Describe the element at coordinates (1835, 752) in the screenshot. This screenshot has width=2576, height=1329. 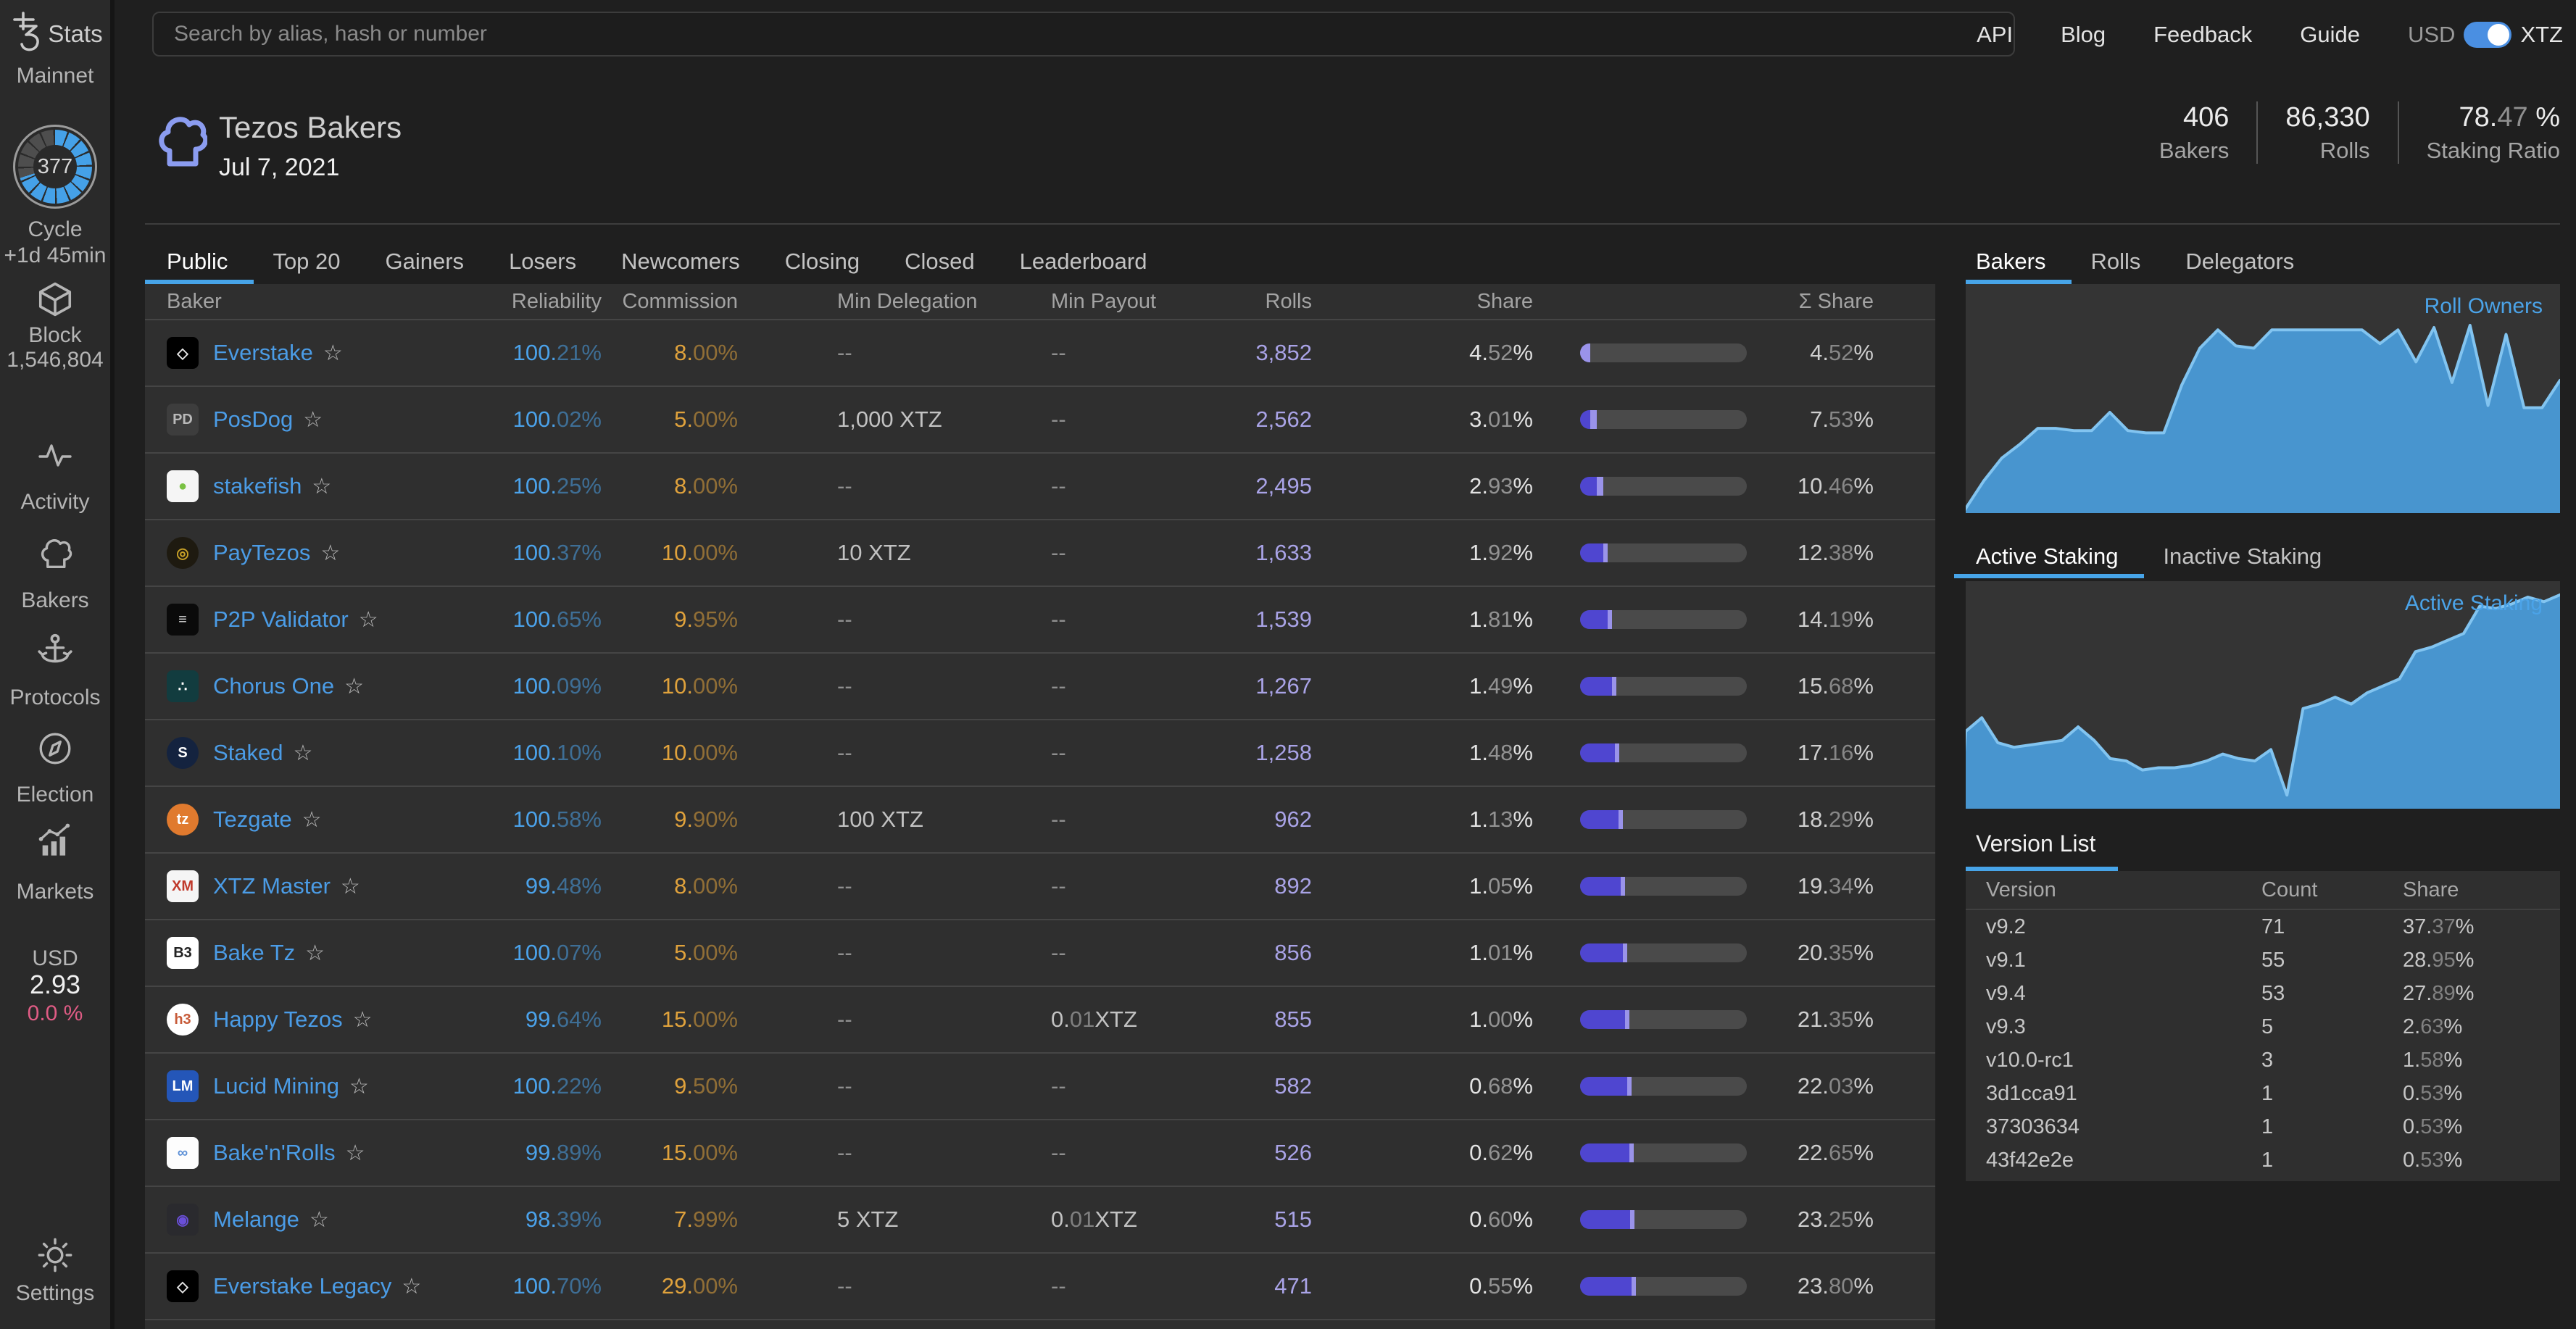
I see `cumulative-share-cell: 17. 16 %` at that location.